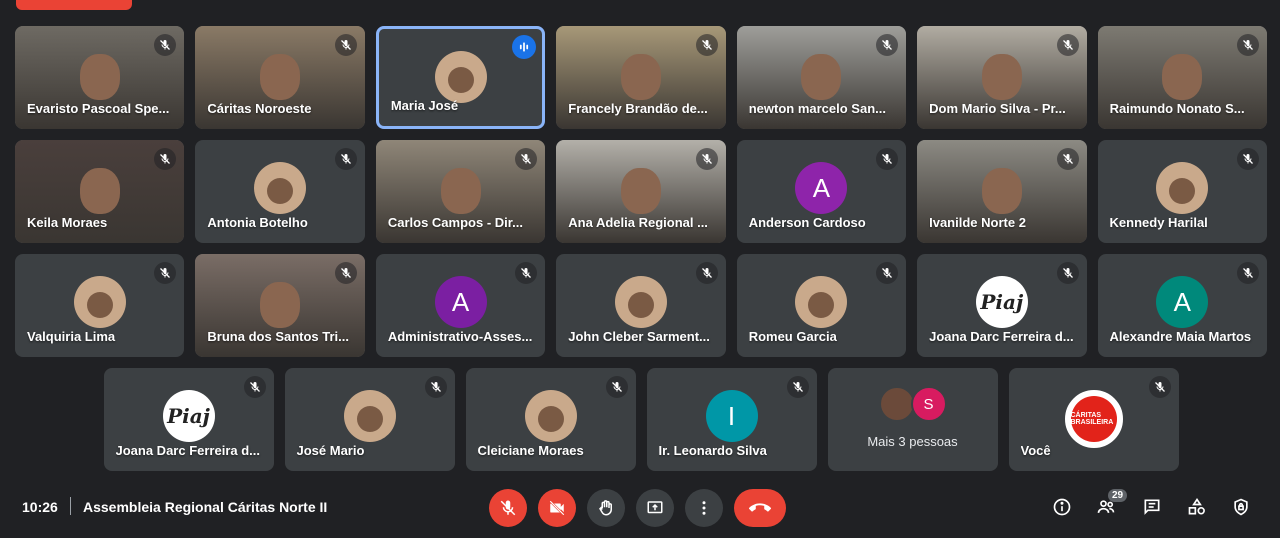 This screenshot has height=538, width=1280. Describe the element at coordinates (1182, 191) in the screenshot. I see `participant-tile: Kennedy Harilal` at that location.